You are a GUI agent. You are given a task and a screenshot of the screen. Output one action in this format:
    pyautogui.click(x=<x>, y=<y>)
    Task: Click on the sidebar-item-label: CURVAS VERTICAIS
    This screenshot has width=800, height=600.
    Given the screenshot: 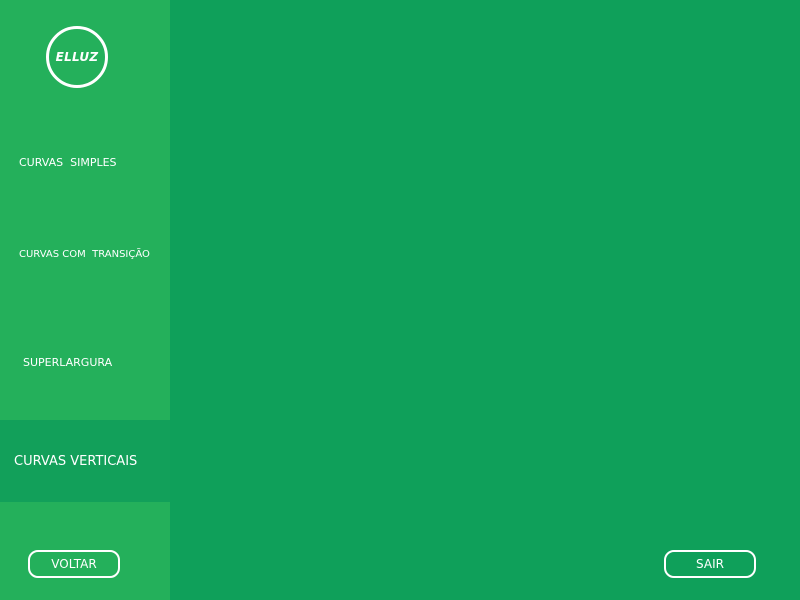 What is the action you would take?
    pyautogui.click(x=76, y=461)
    